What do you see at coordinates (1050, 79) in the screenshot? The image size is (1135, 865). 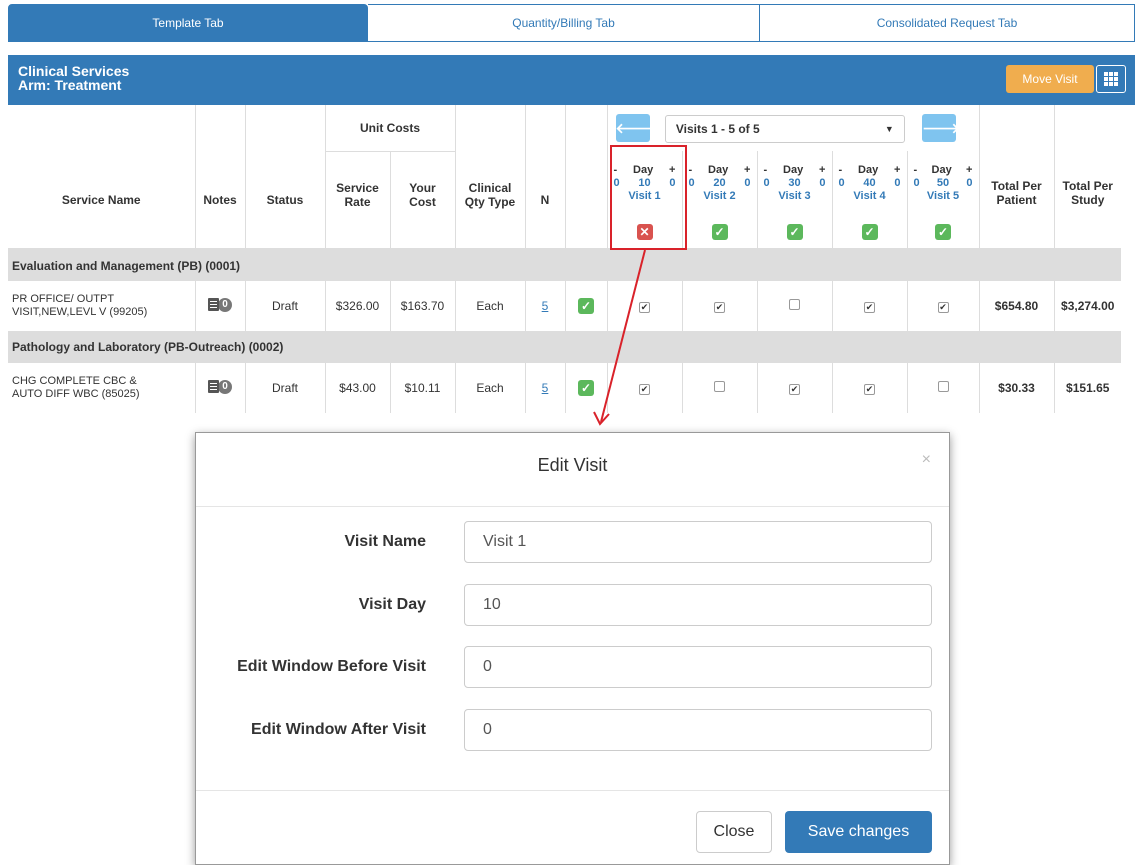 I see `move-visit-button: Move Visit` at bounding box center [1050, 79].